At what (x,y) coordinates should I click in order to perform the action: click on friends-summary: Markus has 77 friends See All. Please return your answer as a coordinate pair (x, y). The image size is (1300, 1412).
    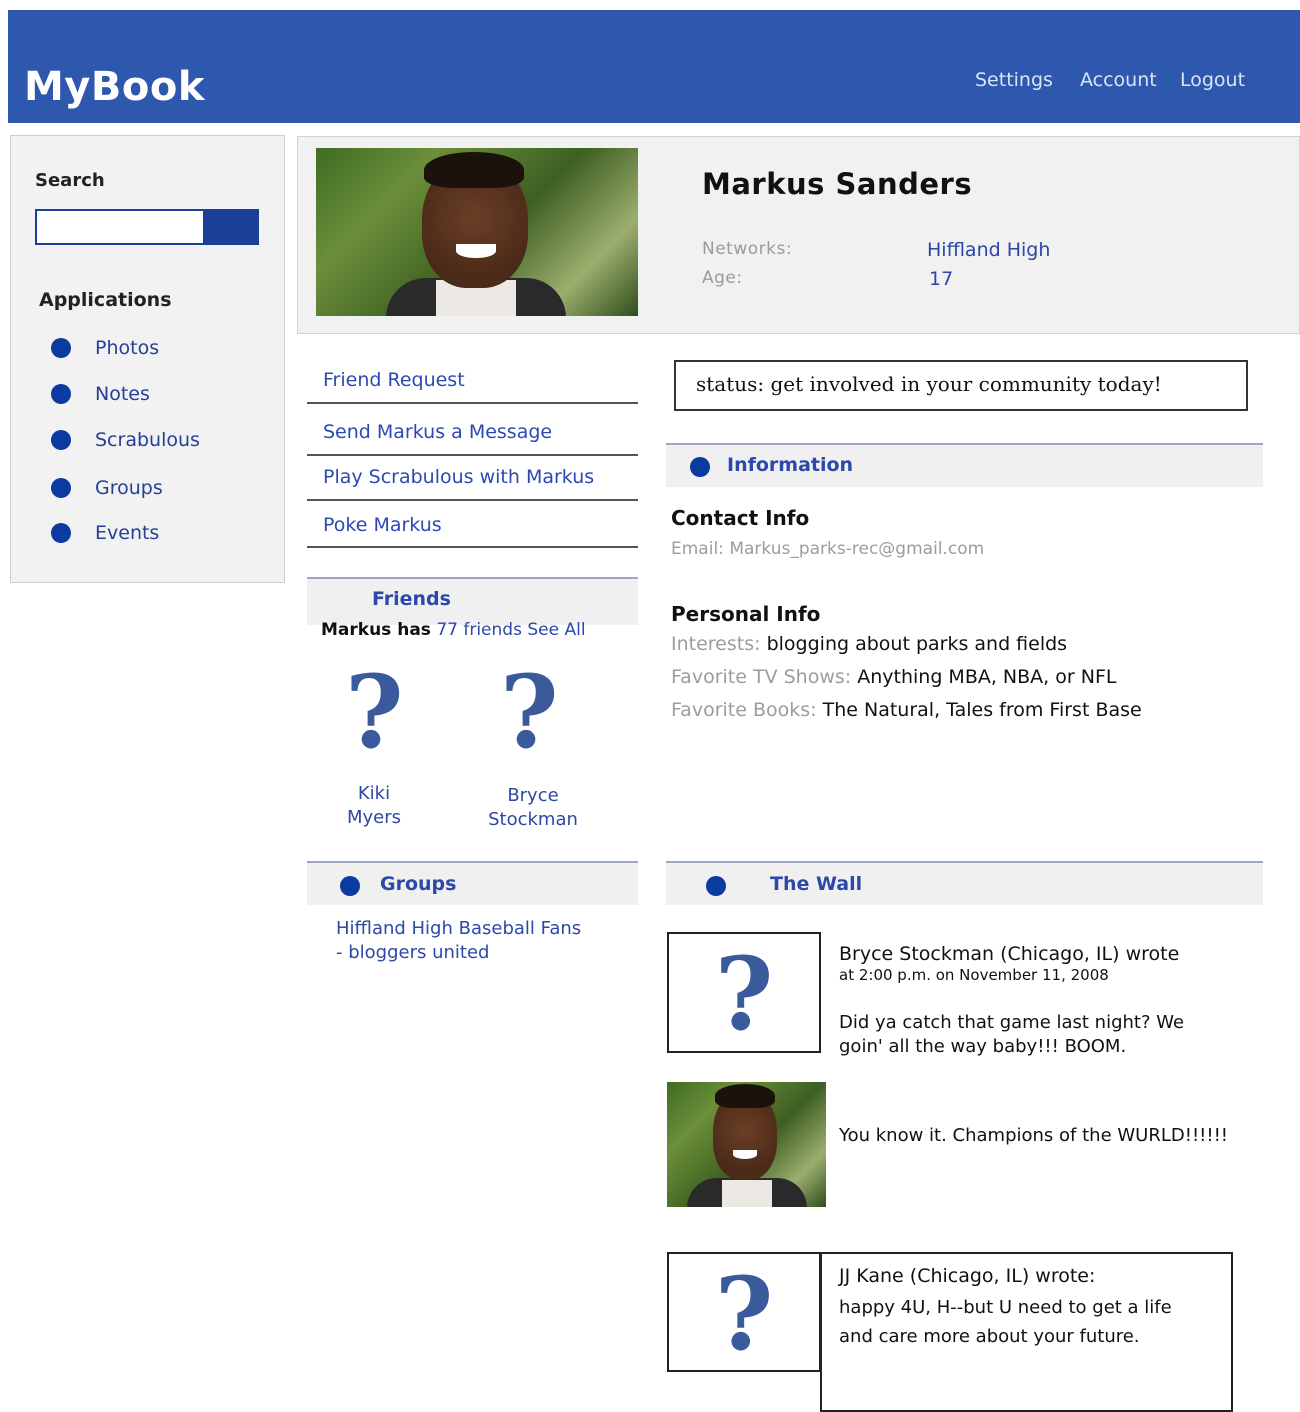
    Looking at the image, I should click on (453, 630).